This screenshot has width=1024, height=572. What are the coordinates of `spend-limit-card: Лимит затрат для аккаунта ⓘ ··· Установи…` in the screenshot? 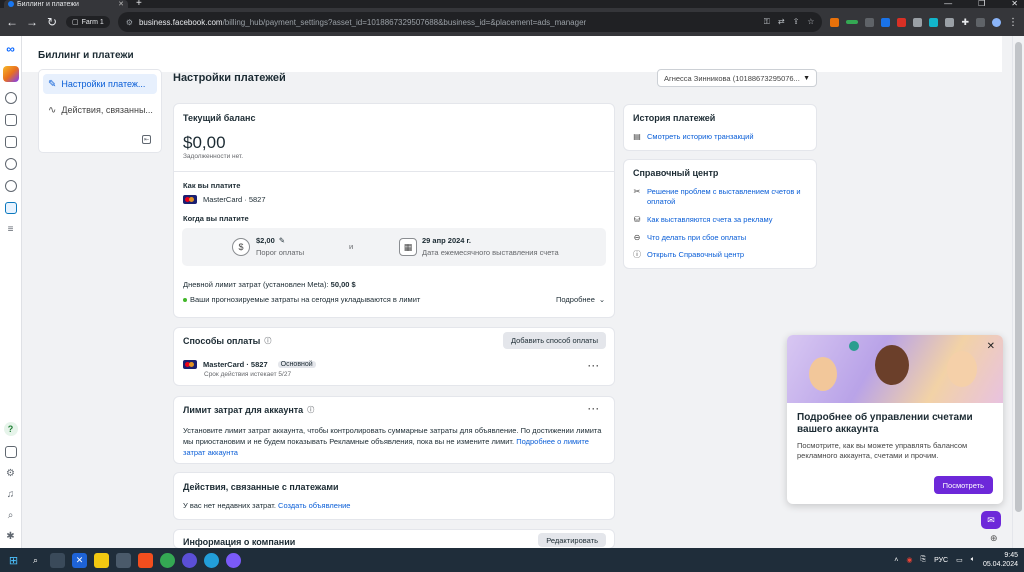 It's located at (394, 430).